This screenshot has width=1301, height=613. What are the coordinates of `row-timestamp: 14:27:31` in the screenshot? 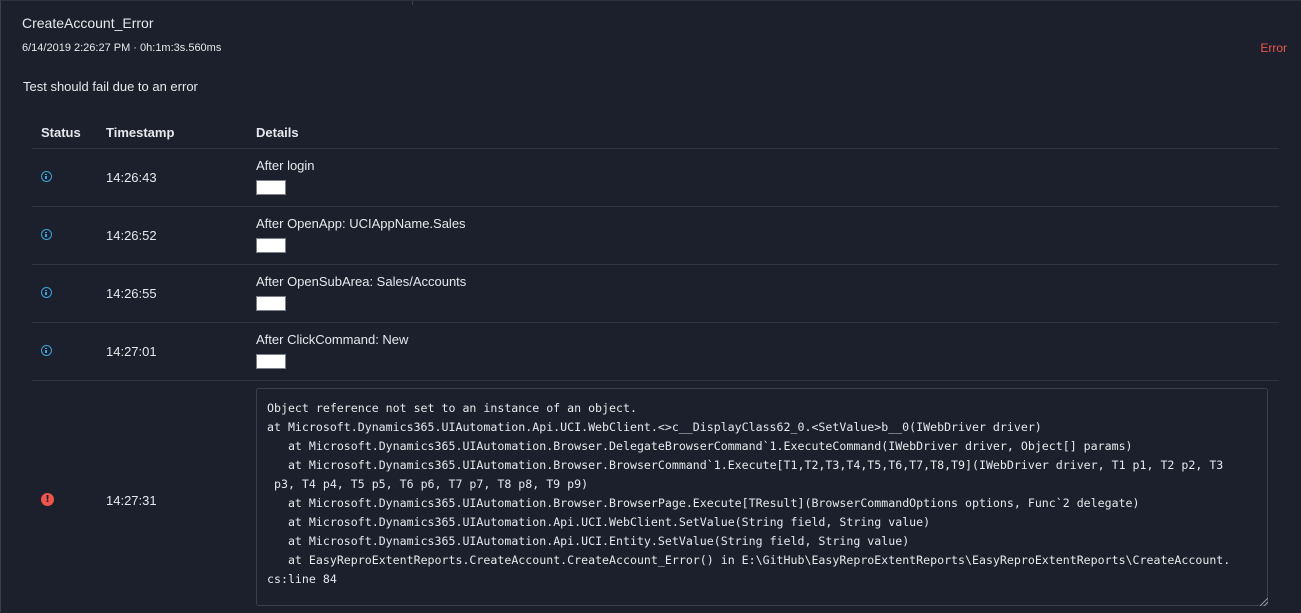 It's located at (131, 500).